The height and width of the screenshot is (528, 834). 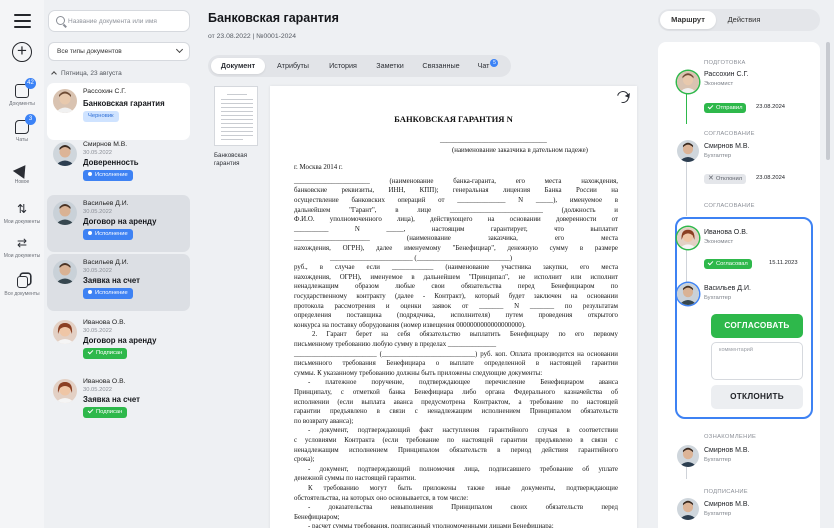 I want to click on approver-name: Рассохин С.Г., so click(x=726, y=74).